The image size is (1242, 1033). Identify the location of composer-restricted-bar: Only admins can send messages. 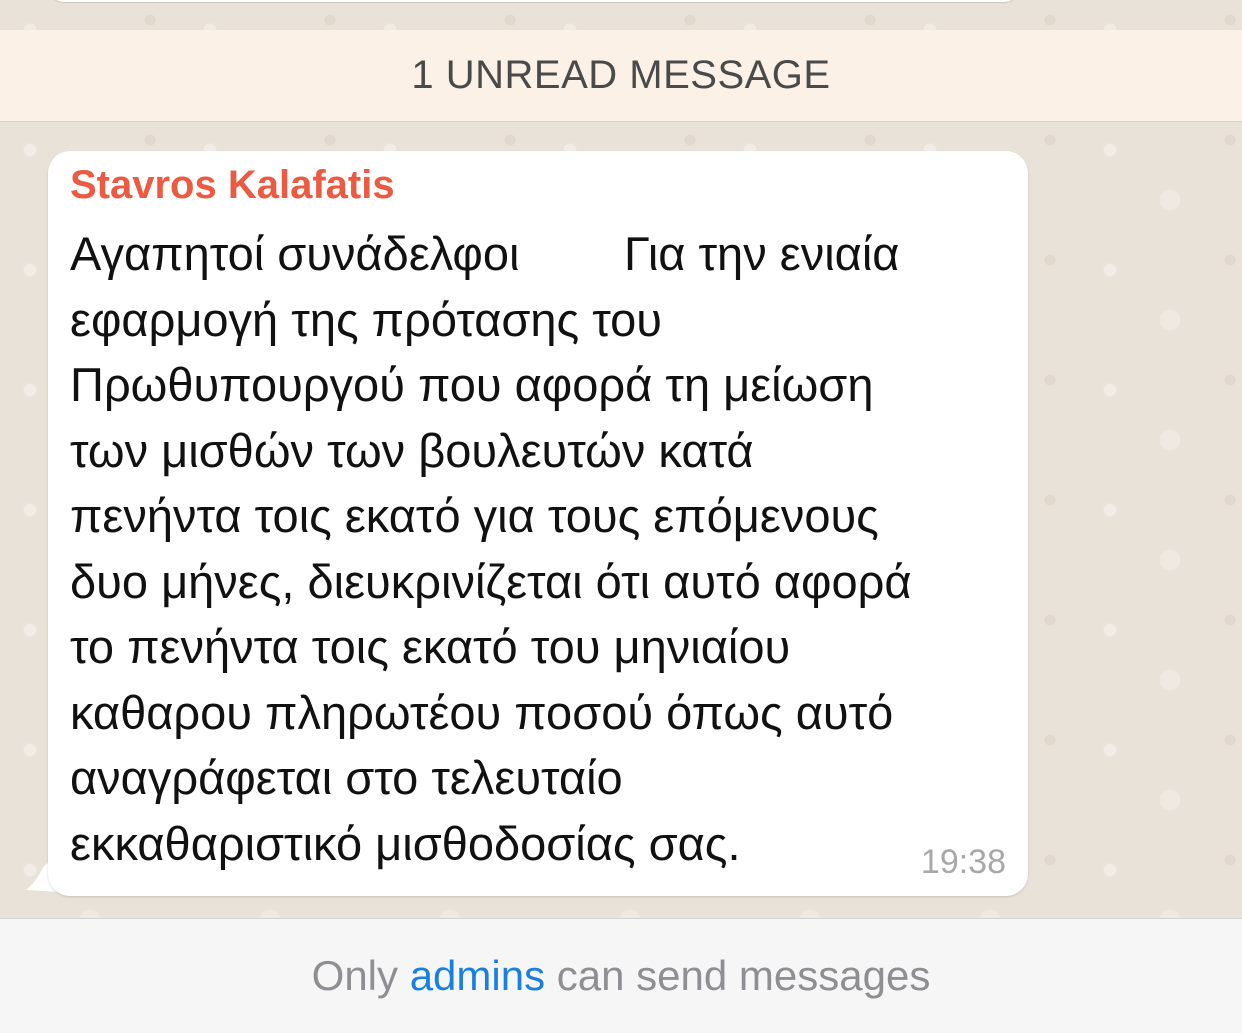
(621, 975).